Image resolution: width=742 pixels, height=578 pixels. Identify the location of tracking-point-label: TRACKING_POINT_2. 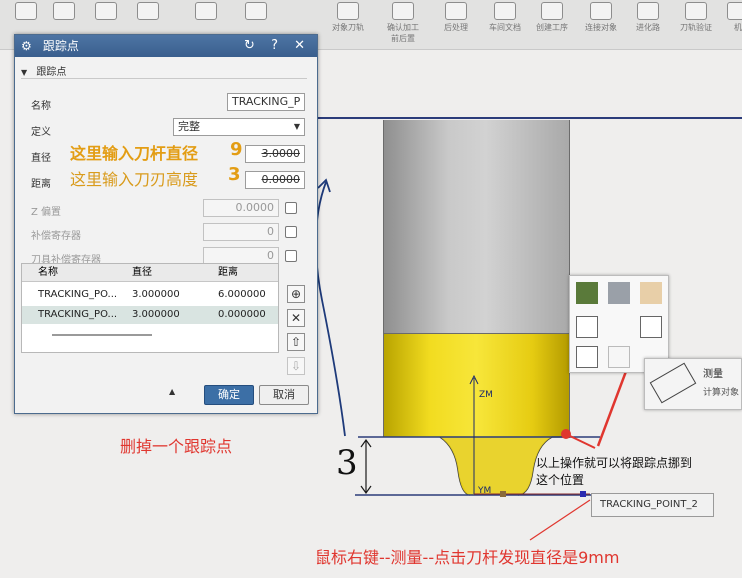
(652, 505).